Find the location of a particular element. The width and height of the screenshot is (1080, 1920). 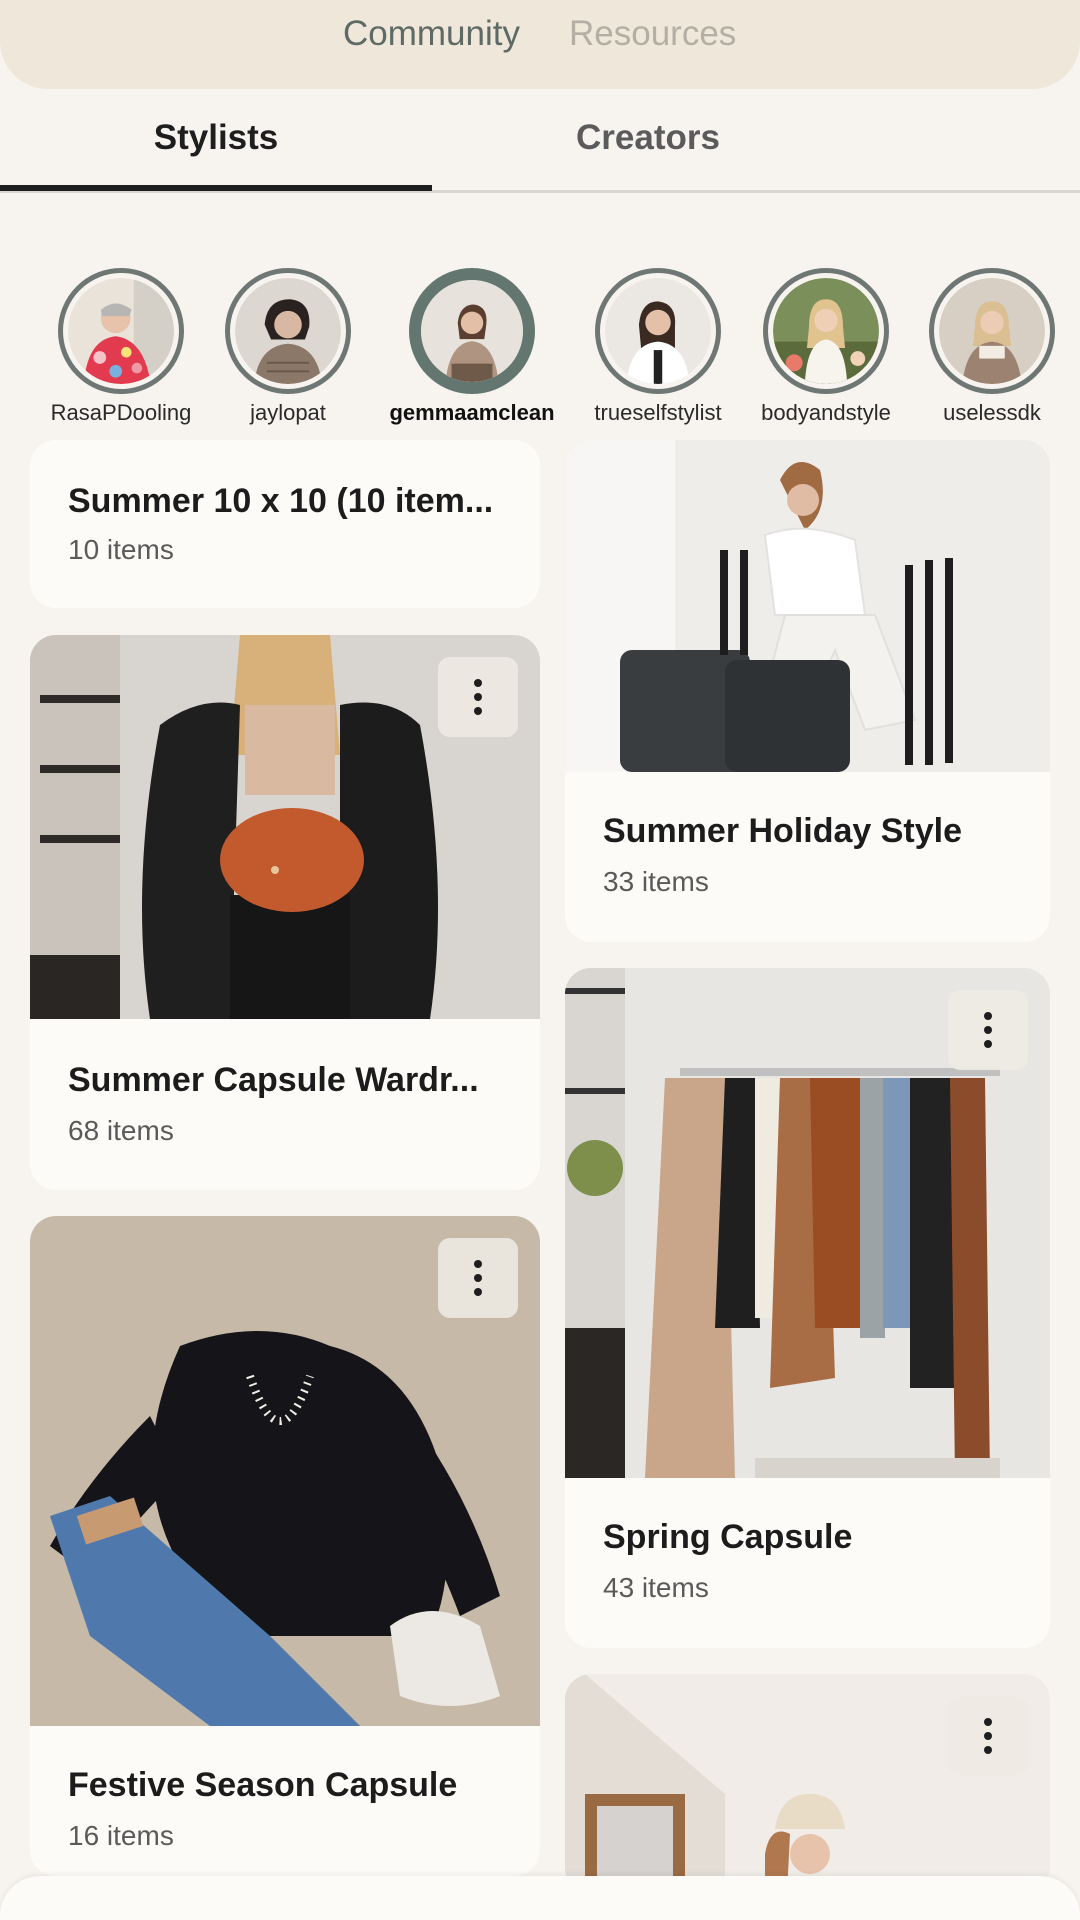

stylist-name: jaylopat is located at coordinates (288, 412).